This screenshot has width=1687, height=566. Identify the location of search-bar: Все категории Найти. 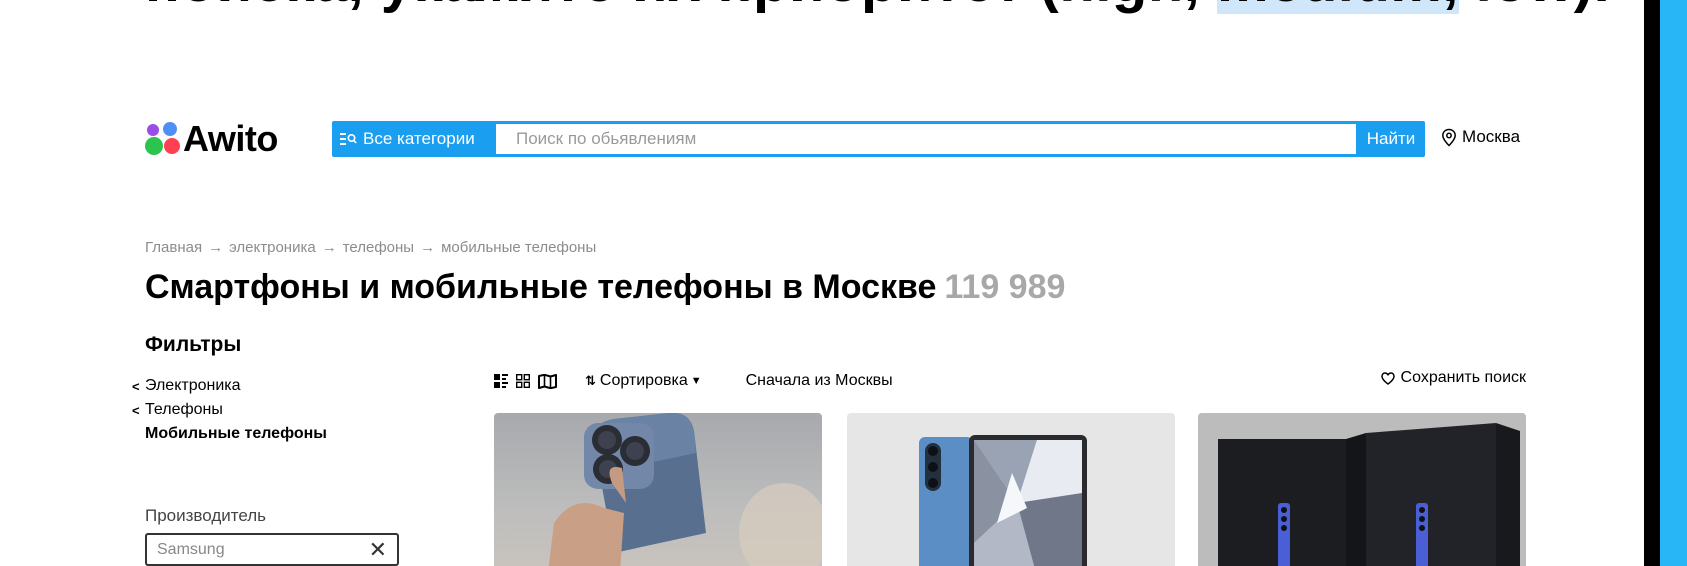
(878, 139).